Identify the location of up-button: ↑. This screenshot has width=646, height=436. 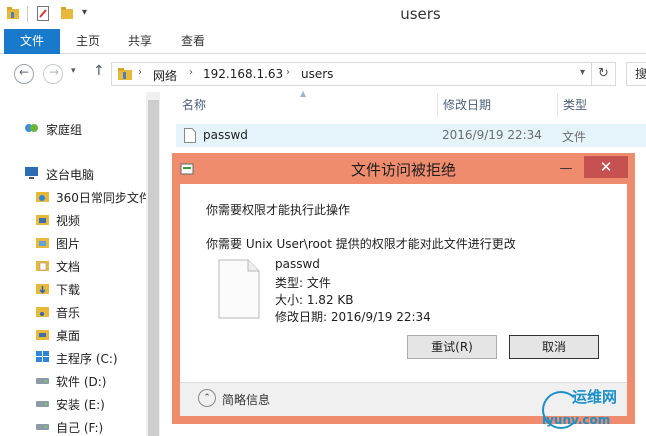
(99, 71).